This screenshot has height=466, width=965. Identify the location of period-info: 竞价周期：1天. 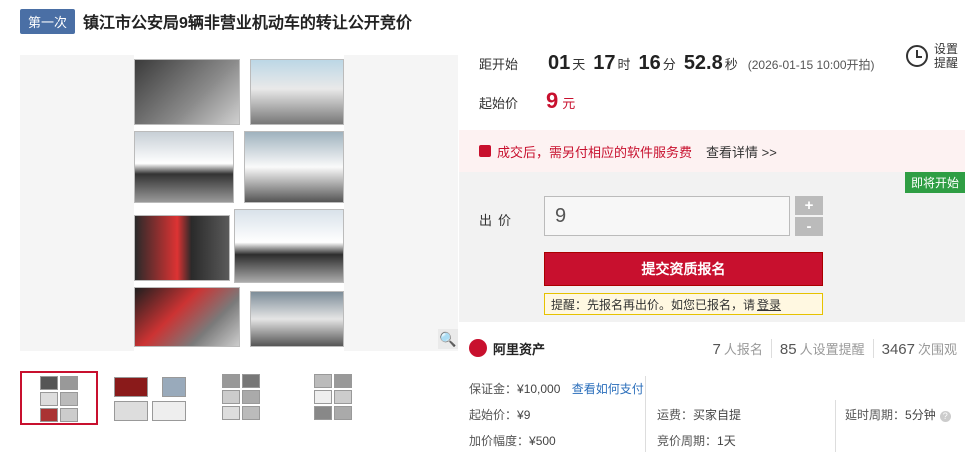
(696, 440).